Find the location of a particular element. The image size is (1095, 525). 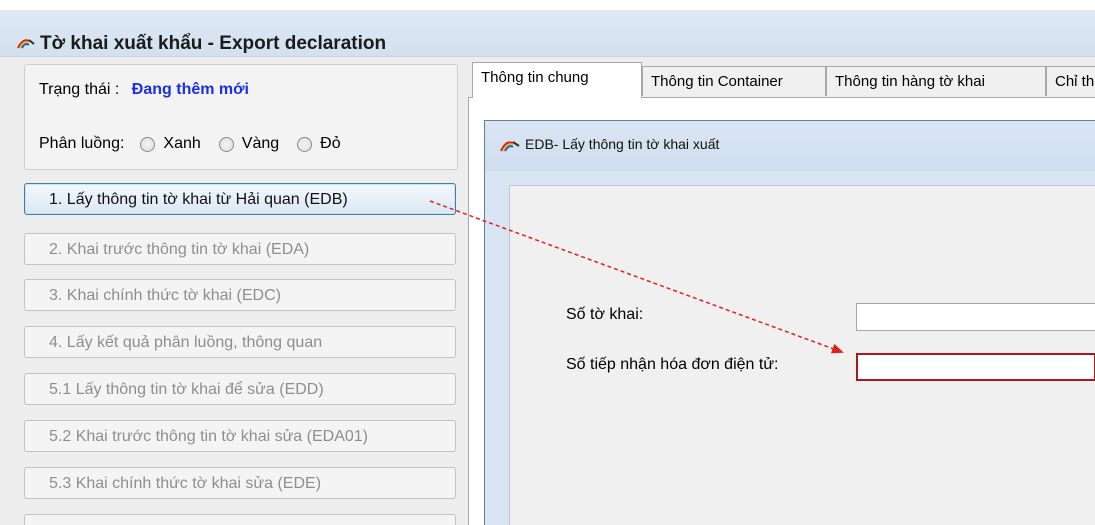

top-strip is located at coordinates (547, 5).